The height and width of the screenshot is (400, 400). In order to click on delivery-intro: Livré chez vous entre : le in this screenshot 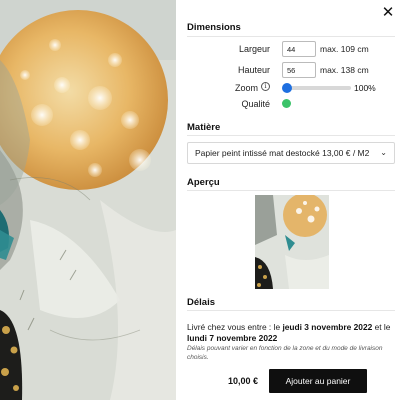, I will do `click(235, 327)`.